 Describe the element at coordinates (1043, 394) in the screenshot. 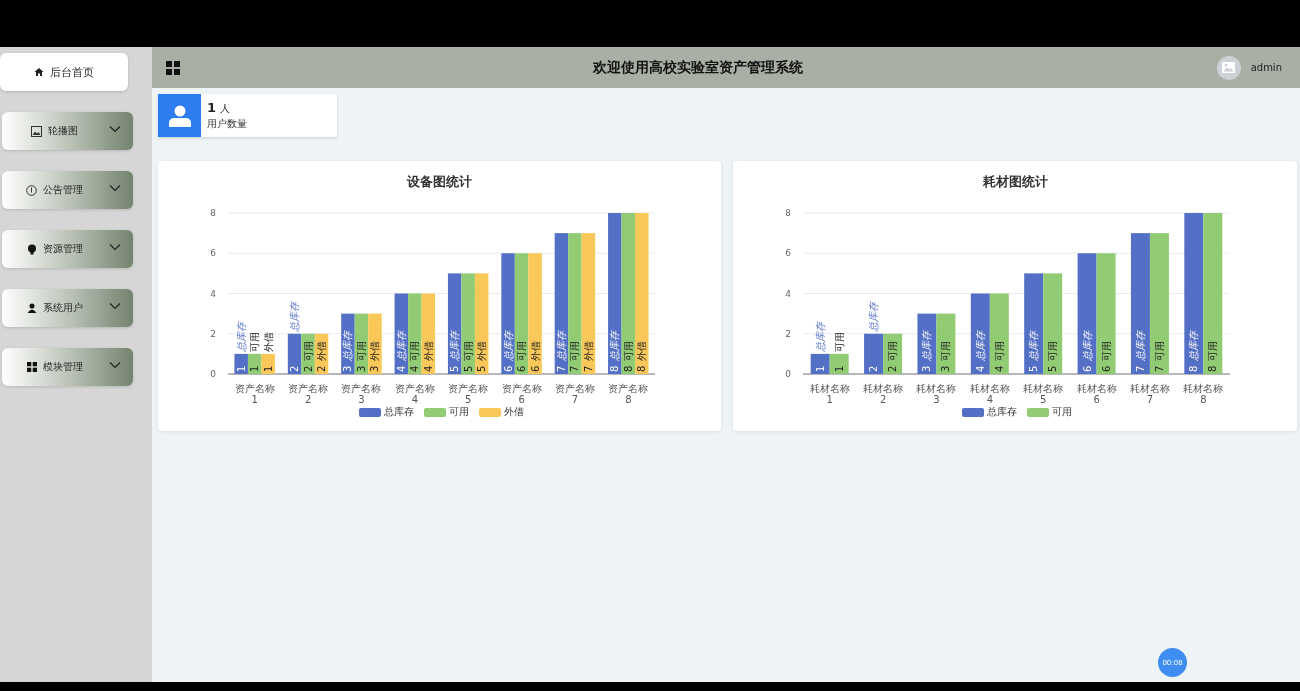

I see `axis-category-label: 耗材名称5` at that location.